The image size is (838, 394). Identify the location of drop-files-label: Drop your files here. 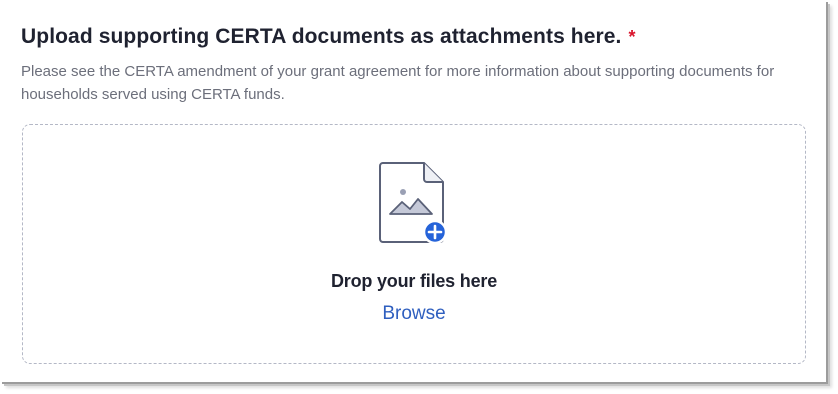
(414, 281).